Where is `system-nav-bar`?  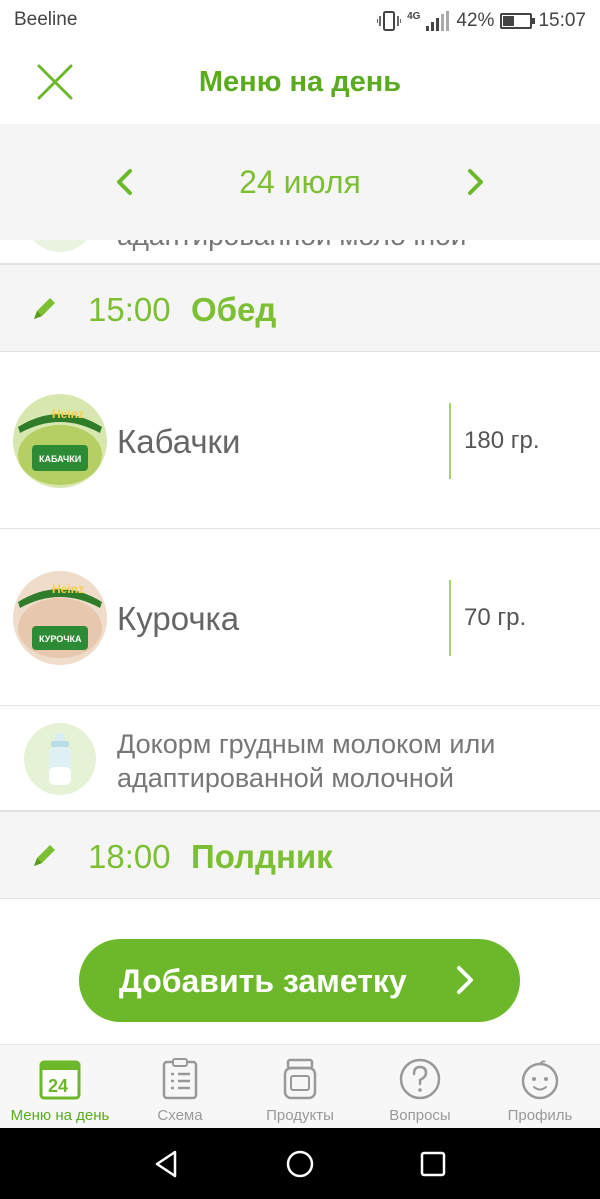
system-nav-bar is located at coordinates (300, 1163).